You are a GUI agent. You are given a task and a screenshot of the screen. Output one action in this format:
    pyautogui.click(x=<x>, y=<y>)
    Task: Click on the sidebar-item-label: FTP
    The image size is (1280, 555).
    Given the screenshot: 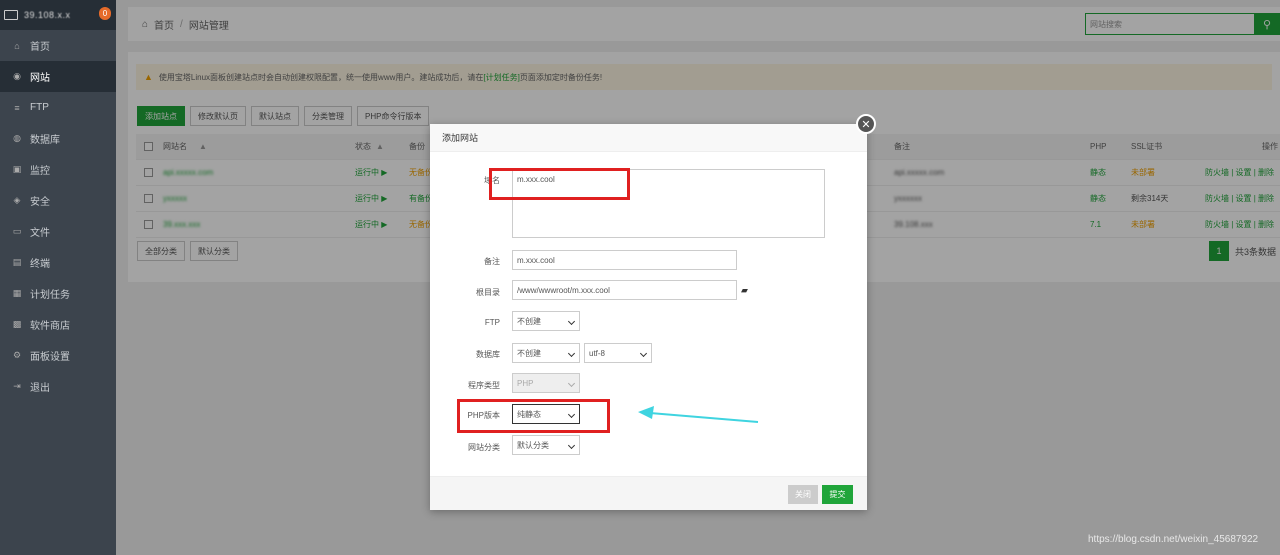 What is the action you would take?
    pyautogui.click(x=39, y=107)
    